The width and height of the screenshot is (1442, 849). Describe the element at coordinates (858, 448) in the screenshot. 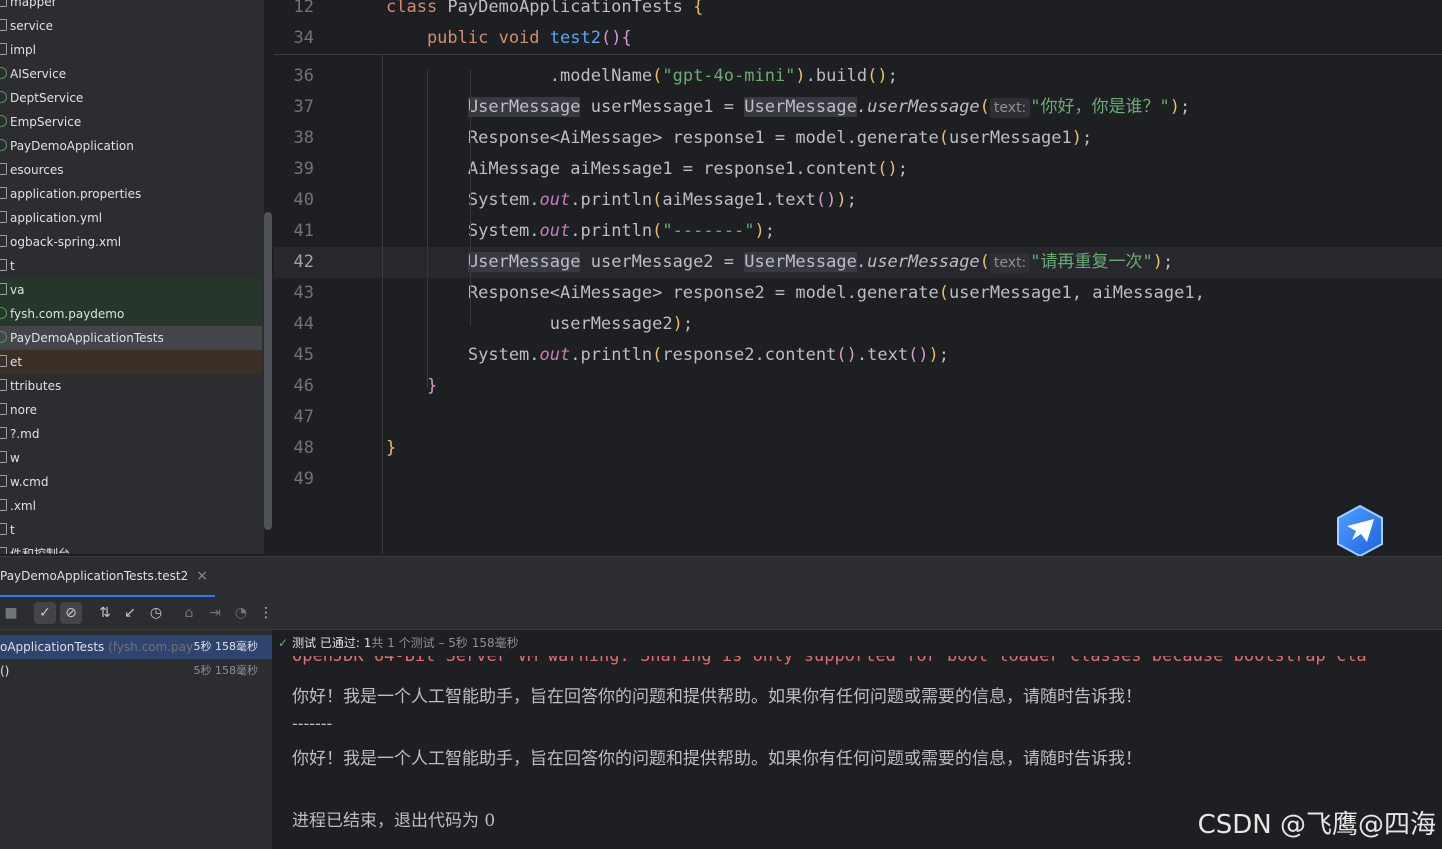

I see `code-line: 48}` at that location.